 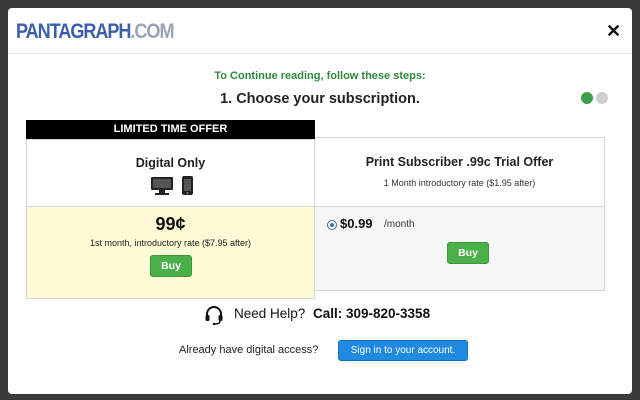 I want to click on signin-prompt: Already have digital access?, so click(x=249, y=350).